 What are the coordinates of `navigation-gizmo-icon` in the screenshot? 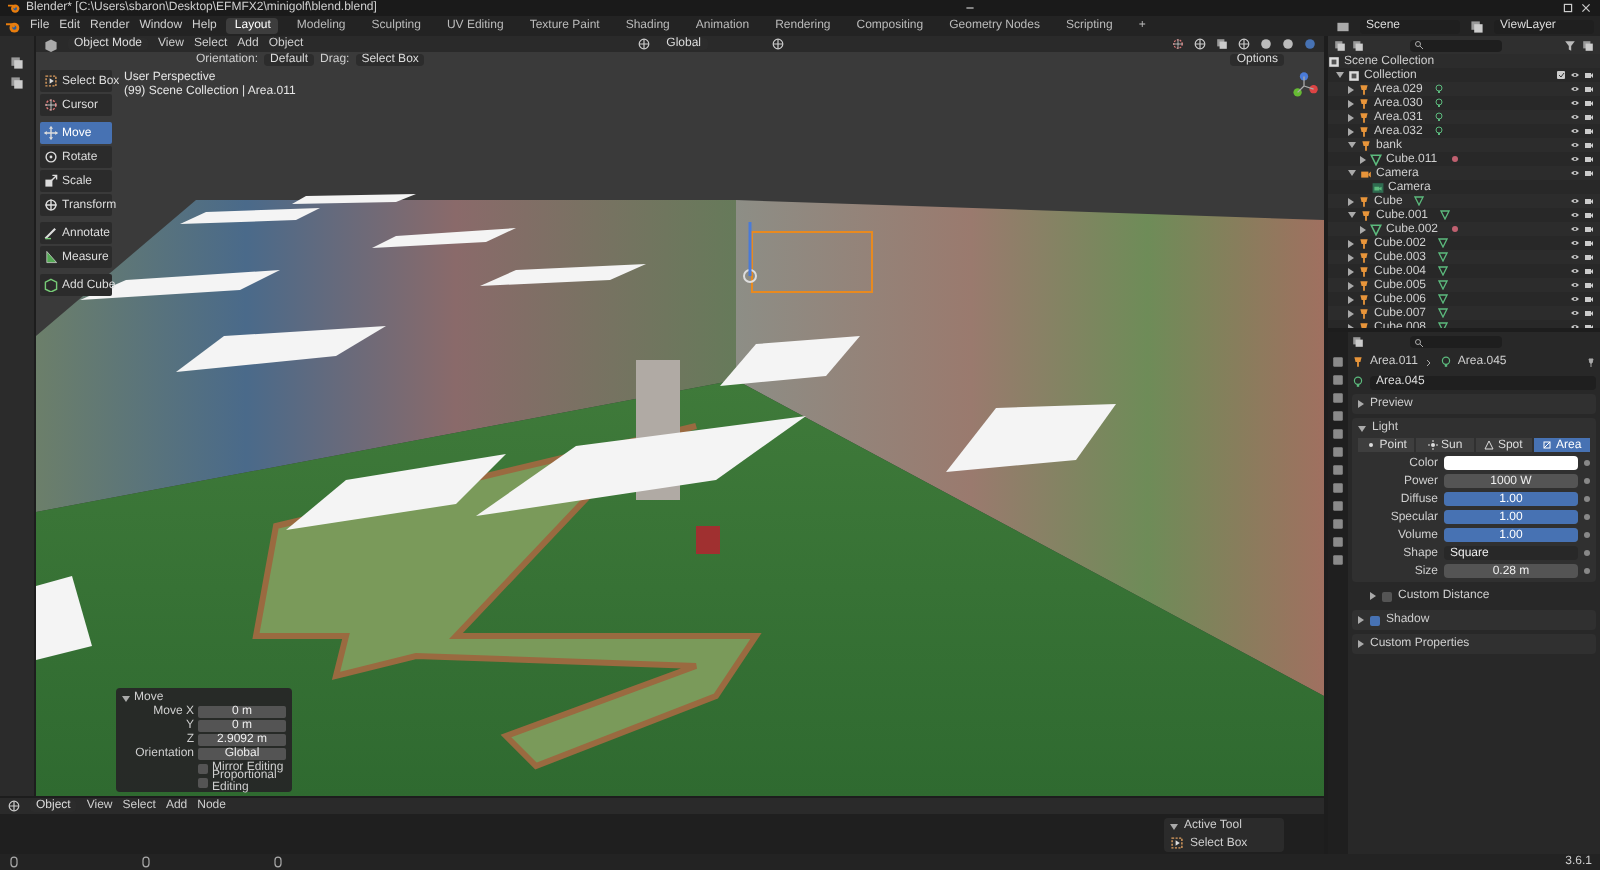 It's located at (1304, 86).